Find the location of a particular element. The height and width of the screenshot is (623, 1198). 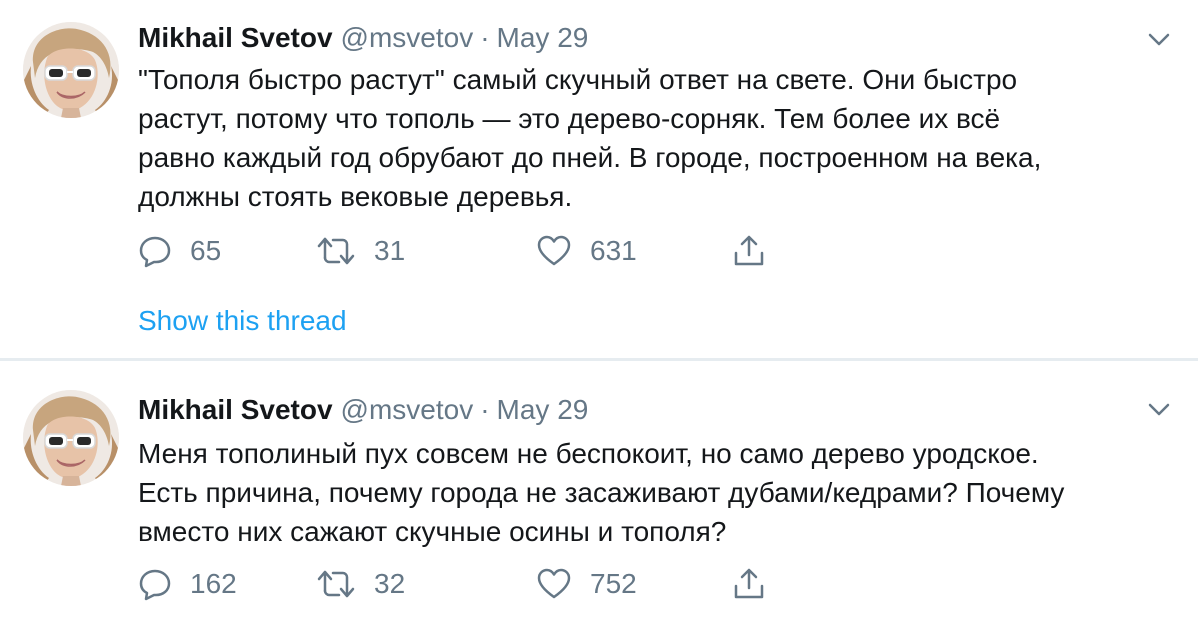

tweet-text-line: должны стоять вековые деревья. is located at coordinates (355, 196).